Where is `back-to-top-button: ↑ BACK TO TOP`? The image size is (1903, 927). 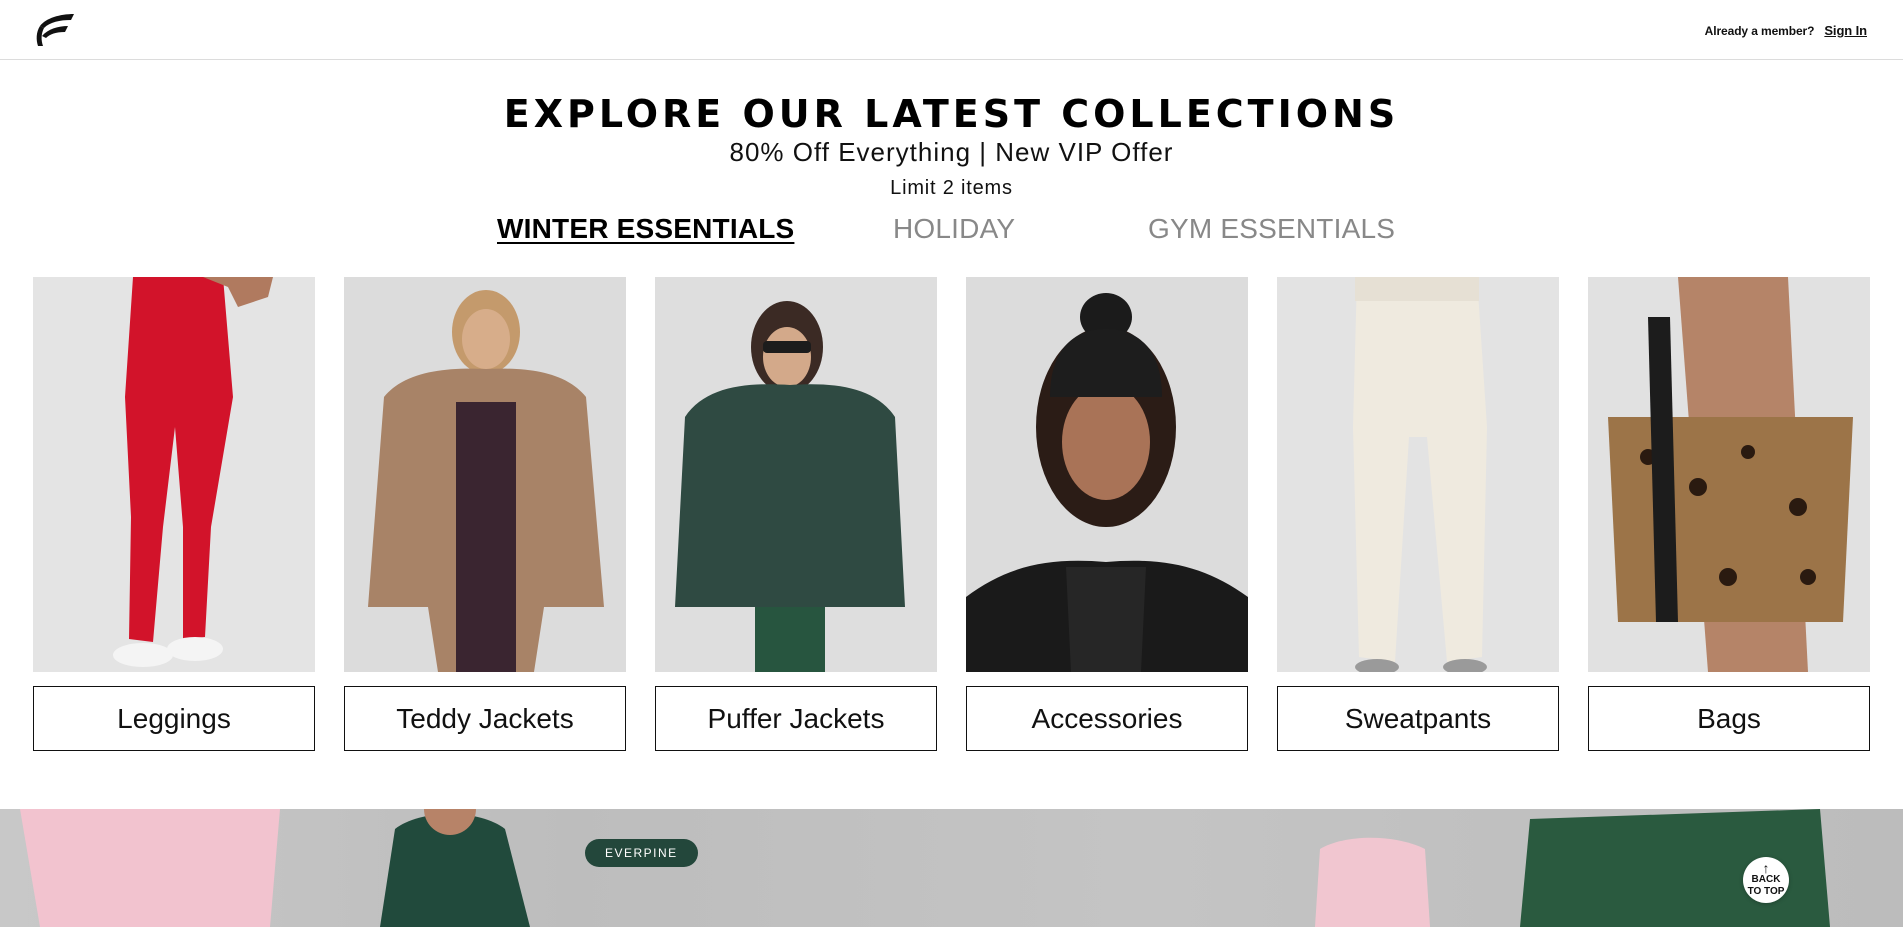 back-to-top-button: ↑ BACK TO TOP is located at coordinates (1766, 880).